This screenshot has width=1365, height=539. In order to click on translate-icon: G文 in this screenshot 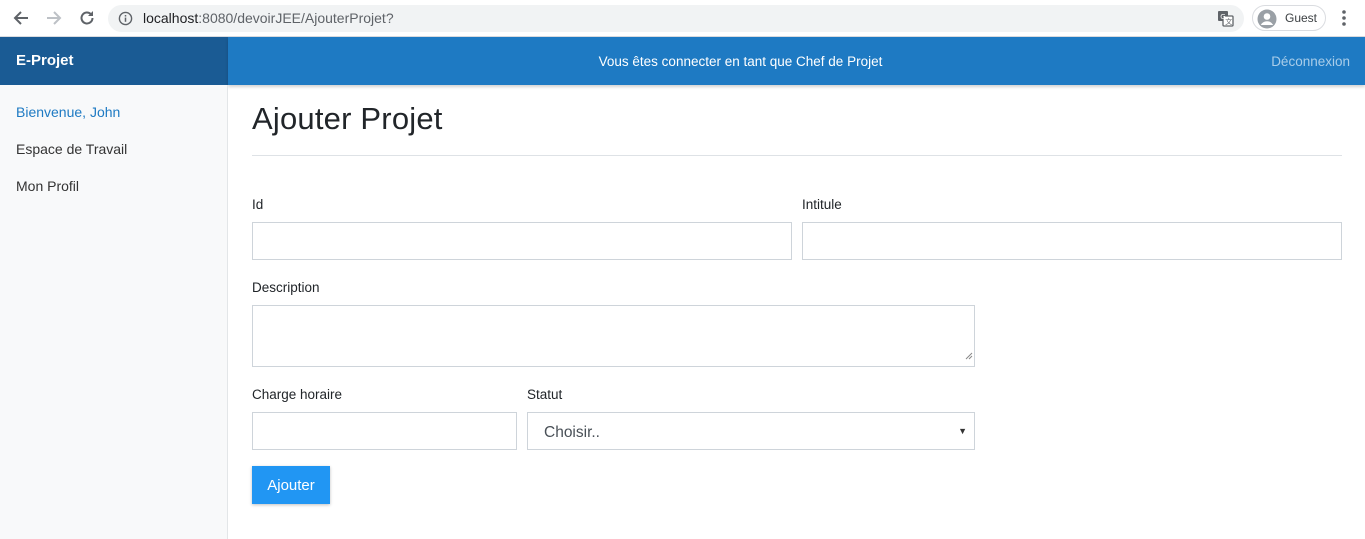, I will do `click(1225, 21)`.